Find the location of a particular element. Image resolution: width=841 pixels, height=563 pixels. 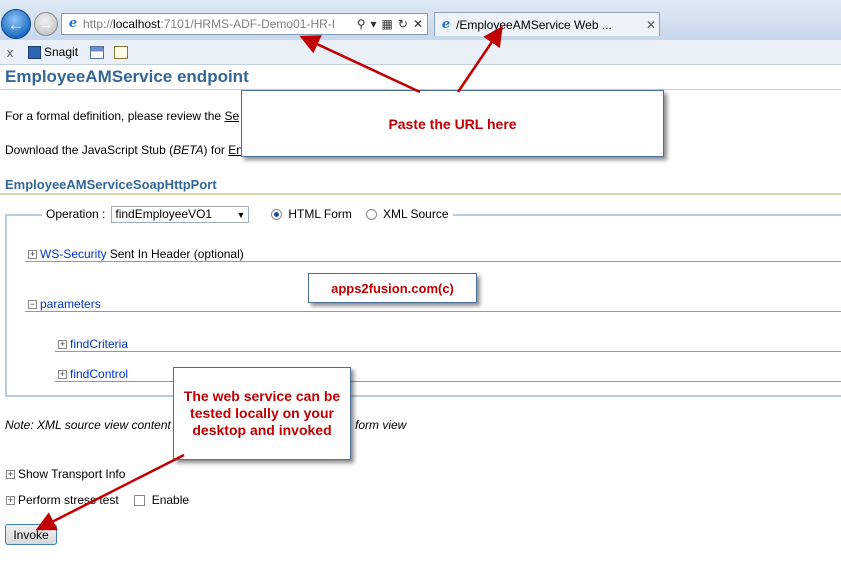

note-text-tail: form view is located at coordinates (381, 425).